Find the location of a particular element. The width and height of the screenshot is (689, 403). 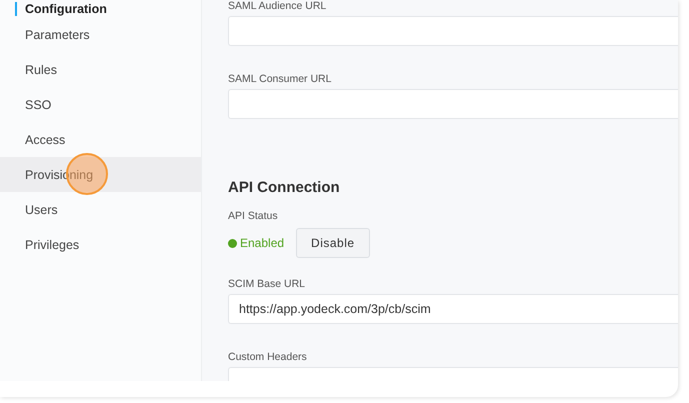

sidebar-item: SSO is located at coordinates (100, 104).